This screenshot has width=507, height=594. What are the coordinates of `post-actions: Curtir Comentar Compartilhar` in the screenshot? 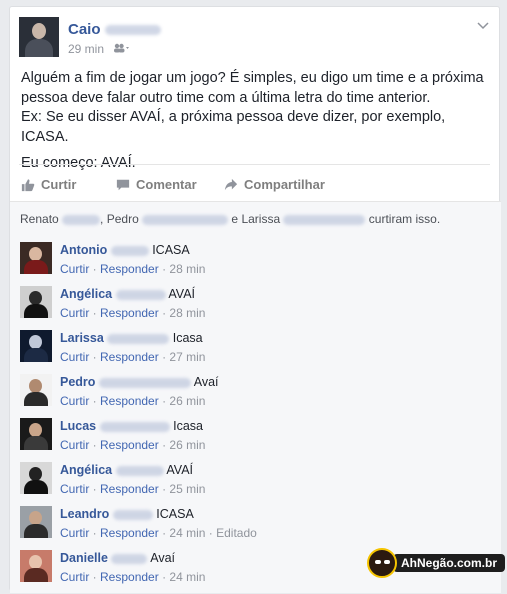 It's located at (254, 185).